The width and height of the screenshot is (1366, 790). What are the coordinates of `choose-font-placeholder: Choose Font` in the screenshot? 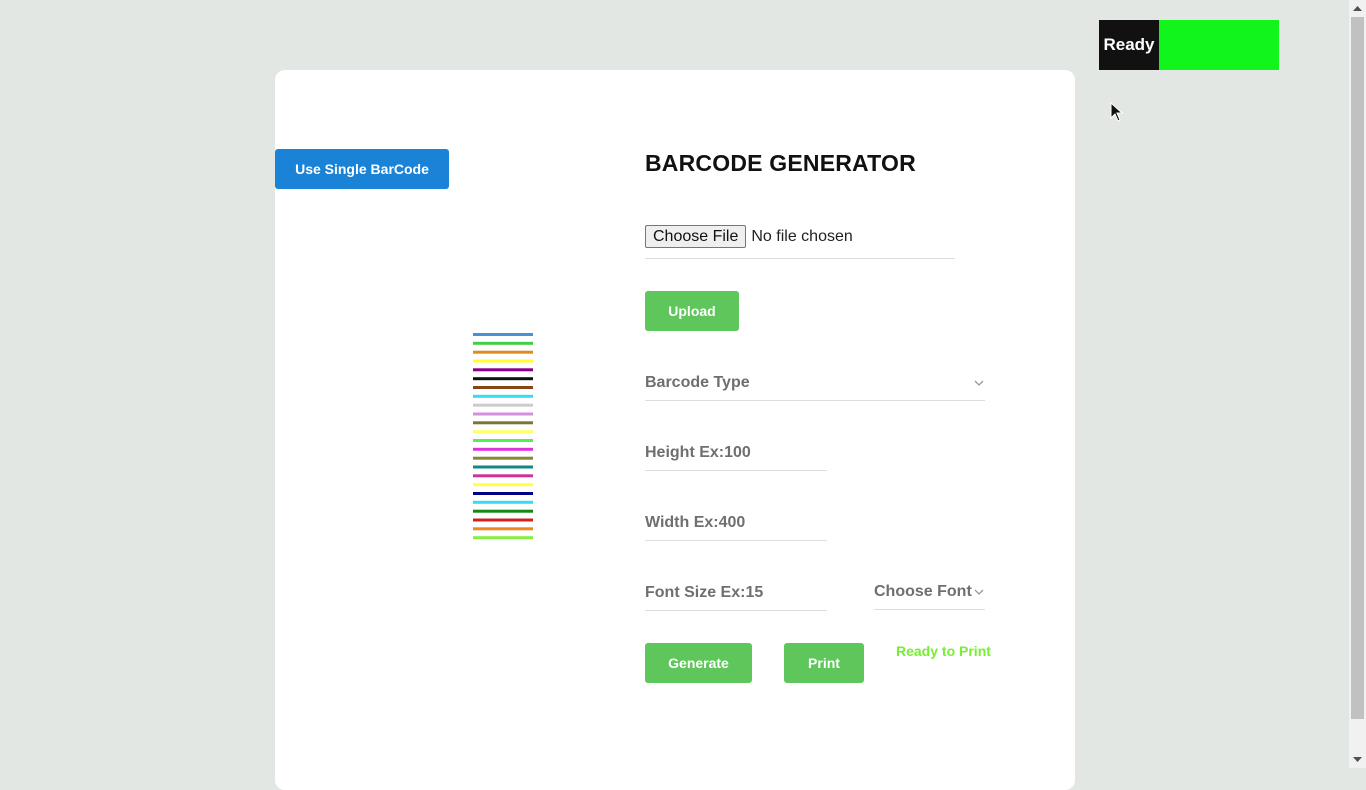 It's located at (923, 591).